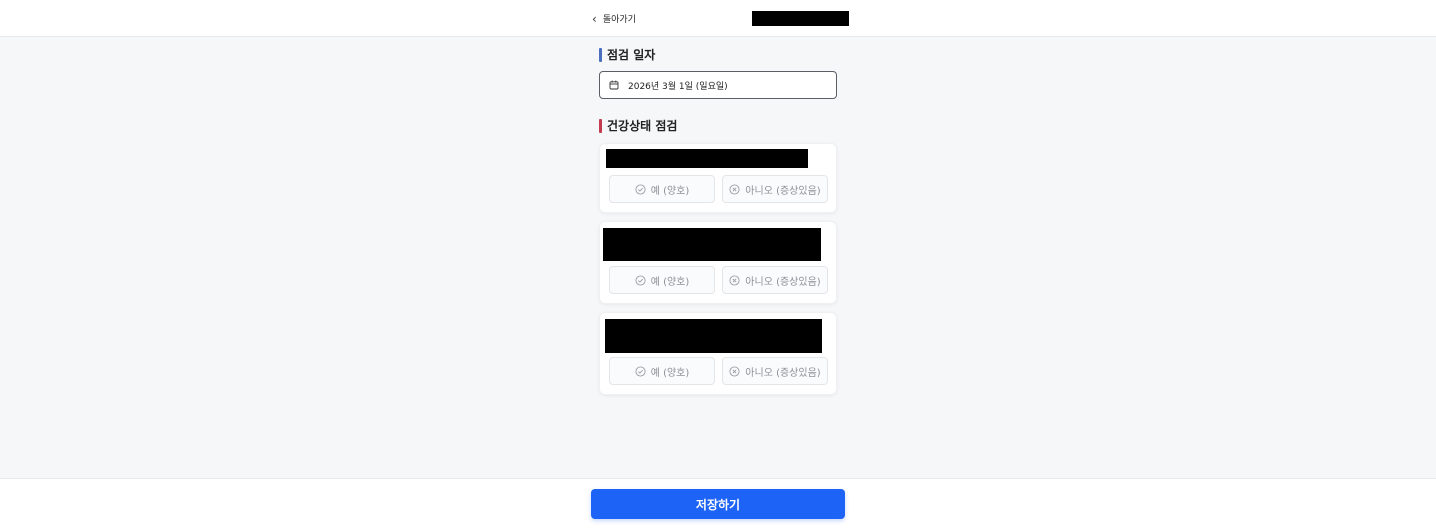  I want to click on health-section-title: 건강상태 점검, so click(638, 125).